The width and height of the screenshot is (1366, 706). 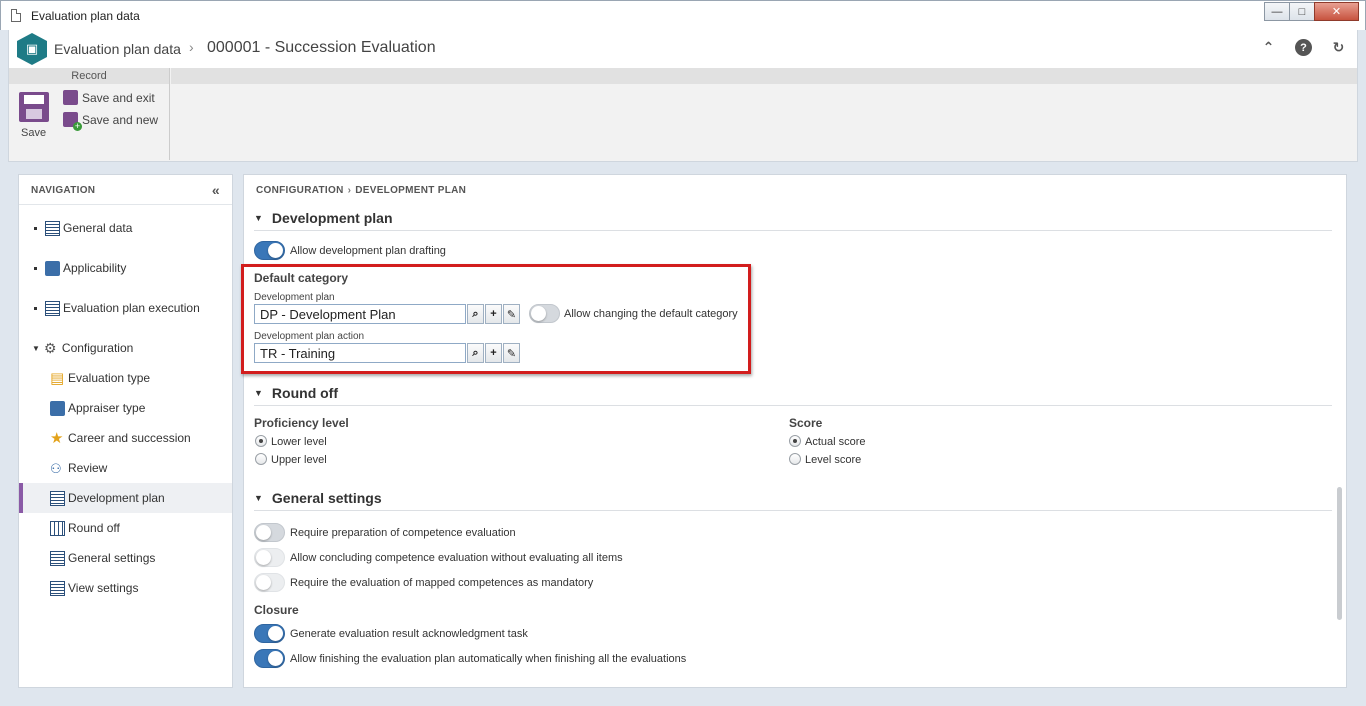 What do you see at coordinates (50, 347) in the screenshot?
I see `gear-icon: ⚙` at bounding box center [50, 347].